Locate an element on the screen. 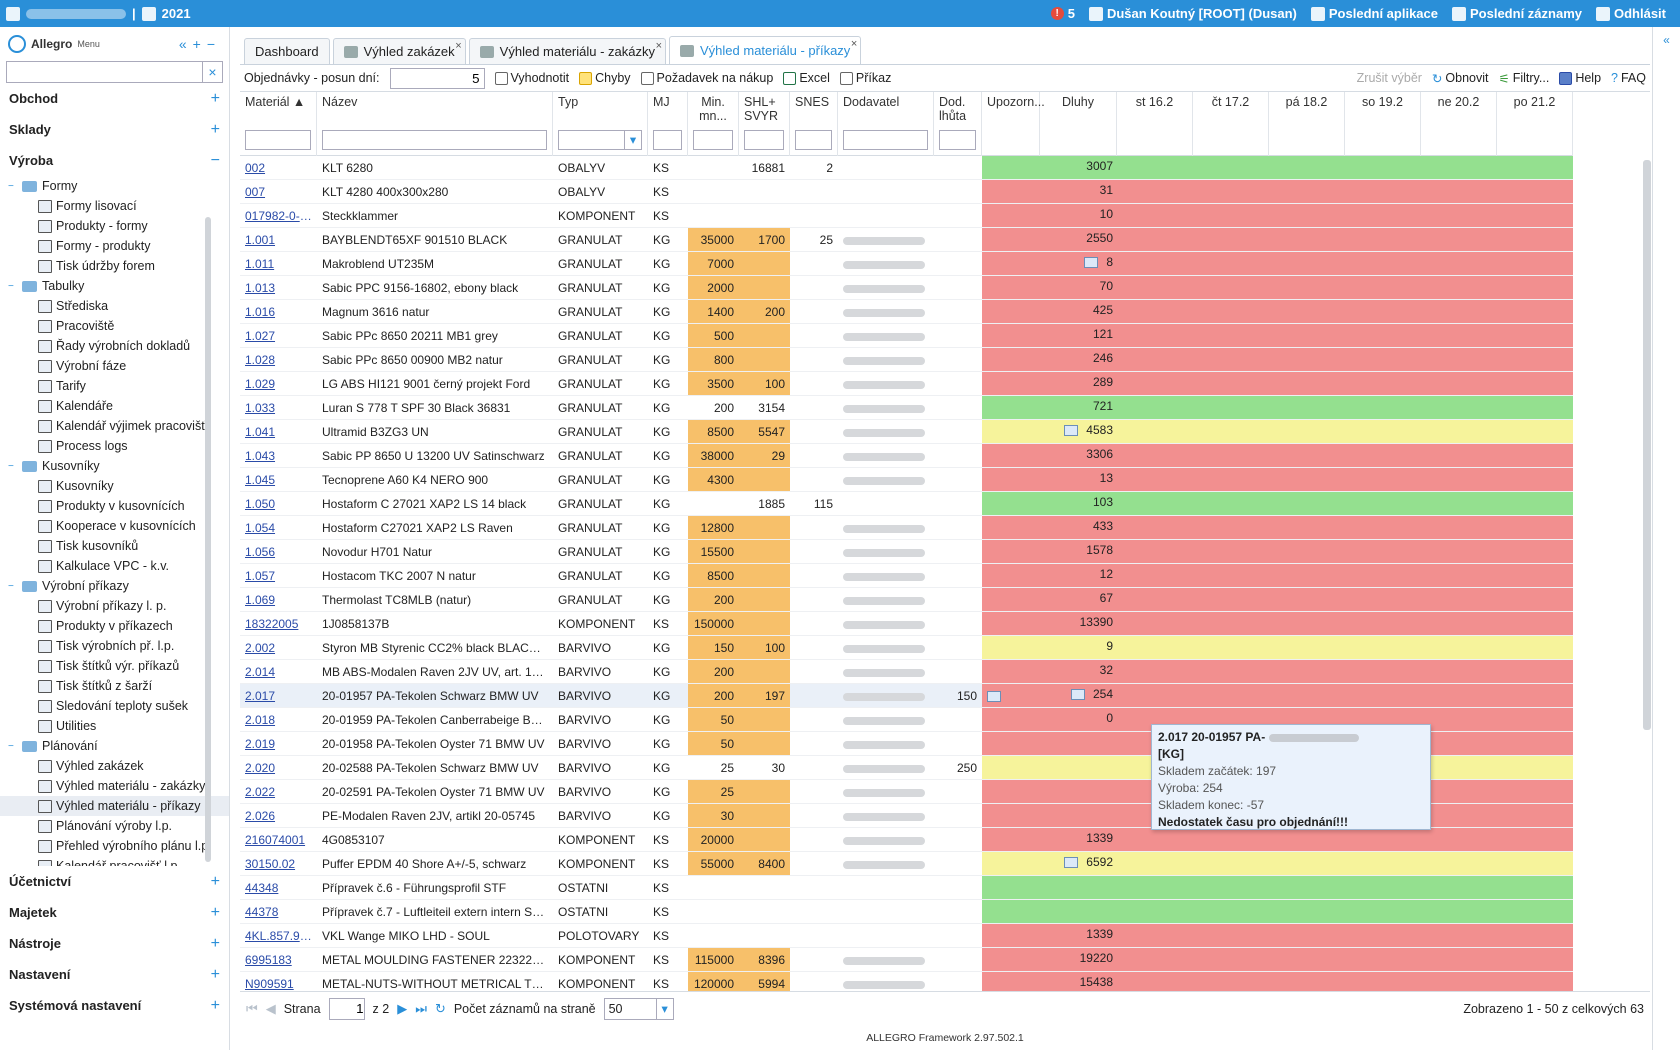 The height and width of the screenshot is (1050, 1680). material-link: 002 is located at coordinates (278, 167).